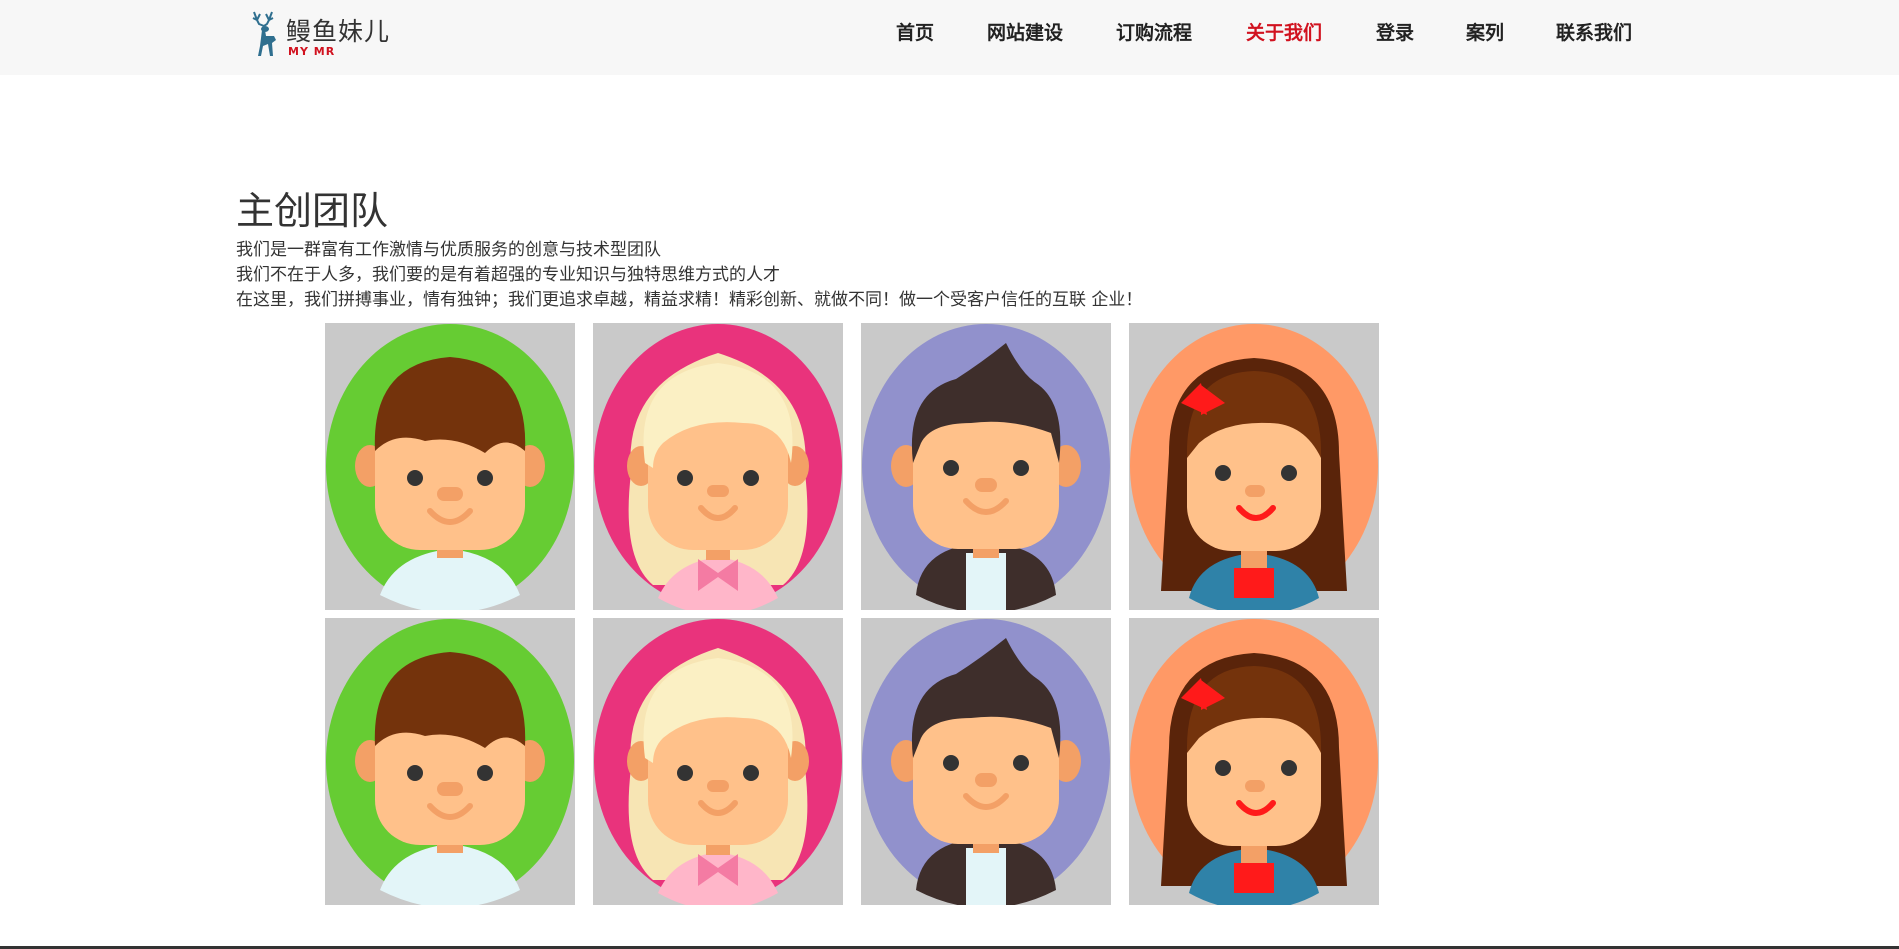 The height and width of the screenshot is (949, 1899). I want to click on nav-order-process: 订购流程, so click(1154, 31).